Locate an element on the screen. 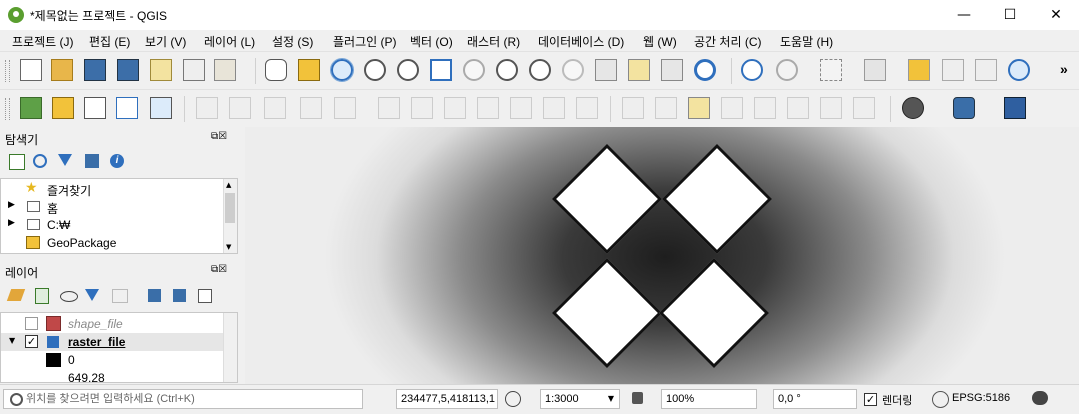 This screenshot has width=1079, height=414. refresh-browser-icon is located at coordinates (40, 161).